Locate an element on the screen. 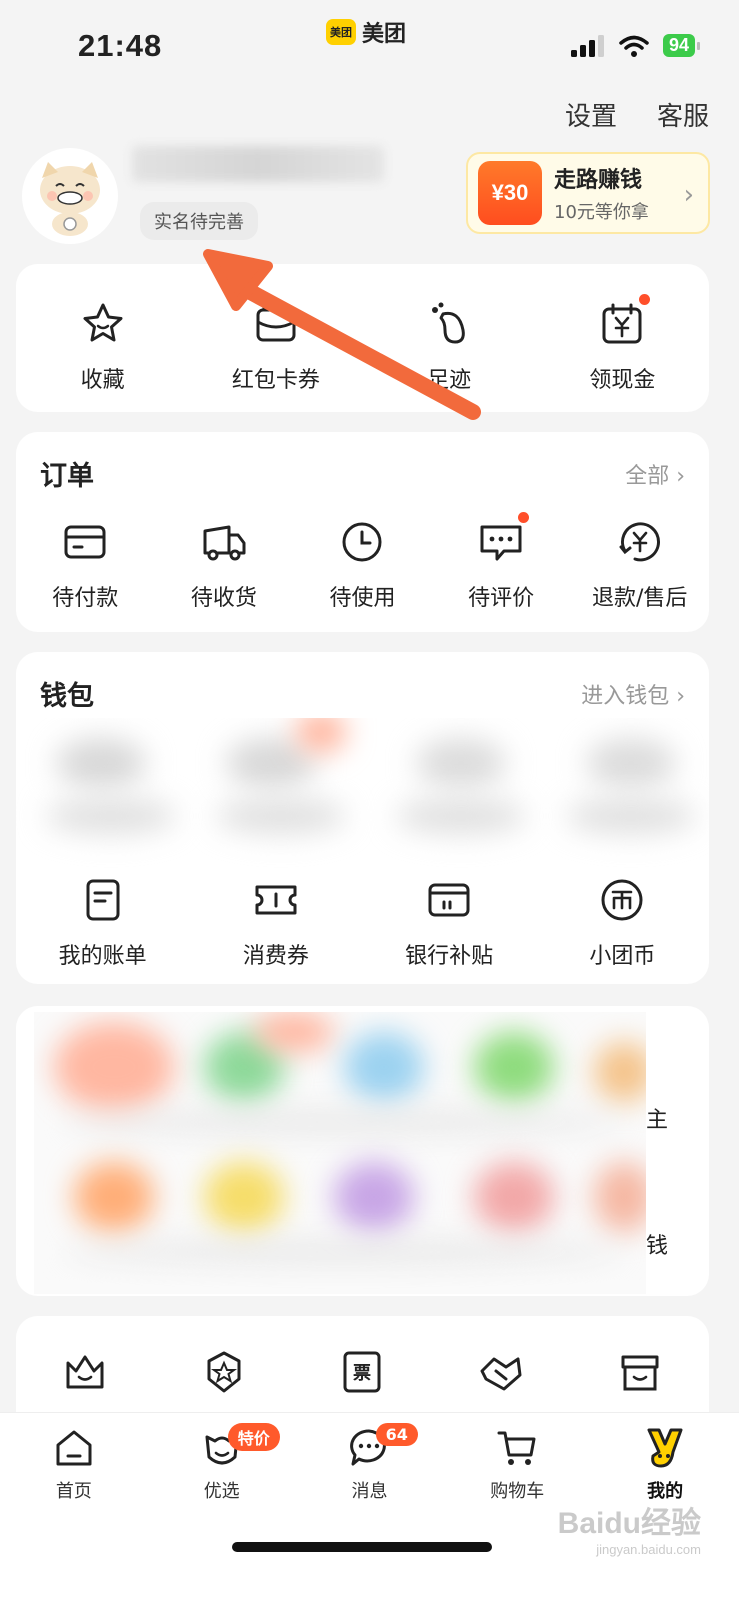  wallet-item-label: 银行补贴 is located at coordinates (449, 956).